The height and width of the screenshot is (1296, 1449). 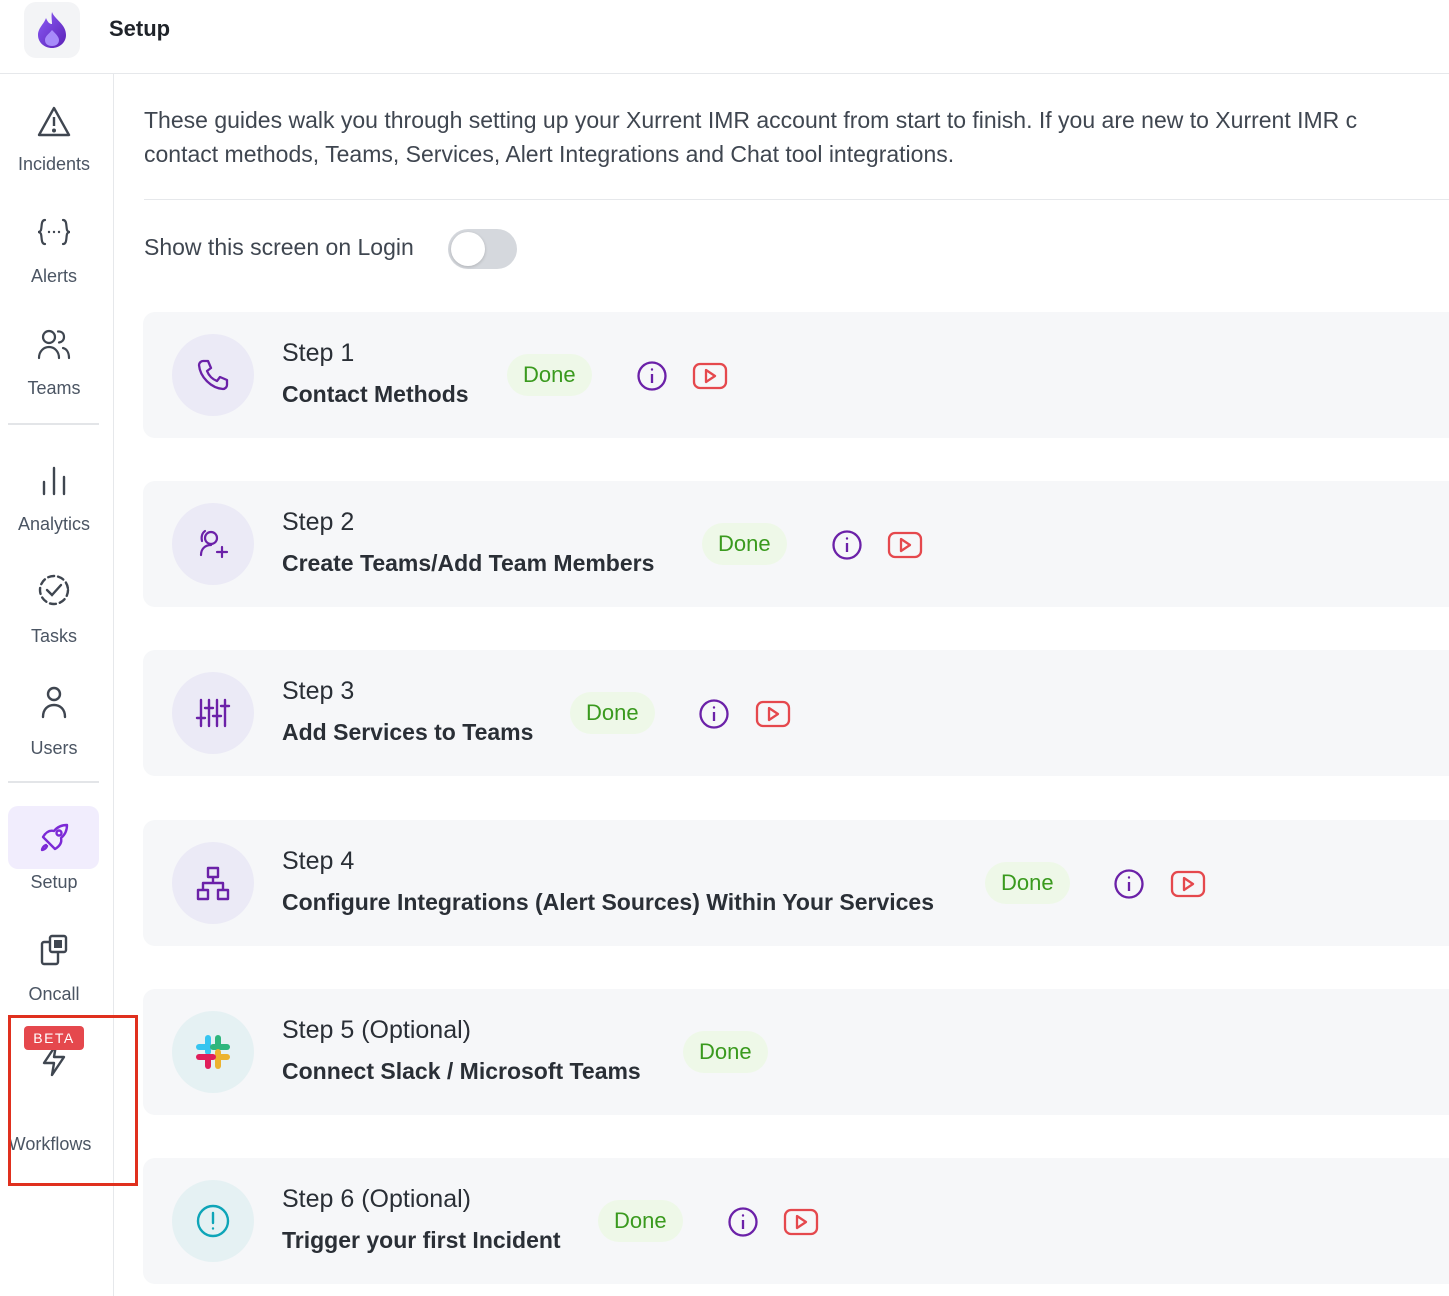 I want to click on app-logo, so click(x=52, y=30).